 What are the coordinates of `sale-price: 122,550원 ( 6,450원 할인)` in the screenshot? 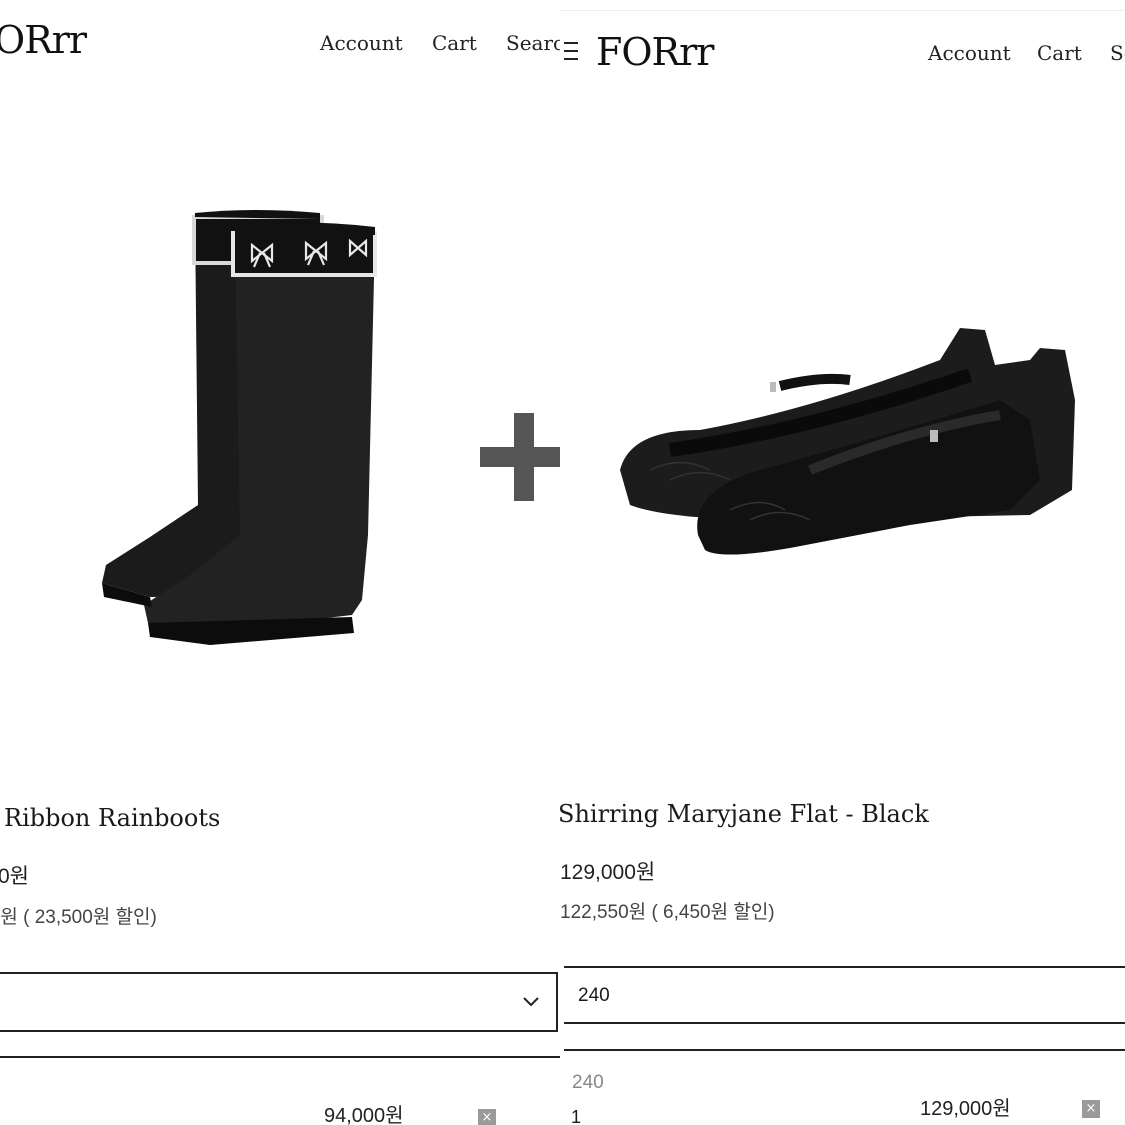 It's located at (667, 912).